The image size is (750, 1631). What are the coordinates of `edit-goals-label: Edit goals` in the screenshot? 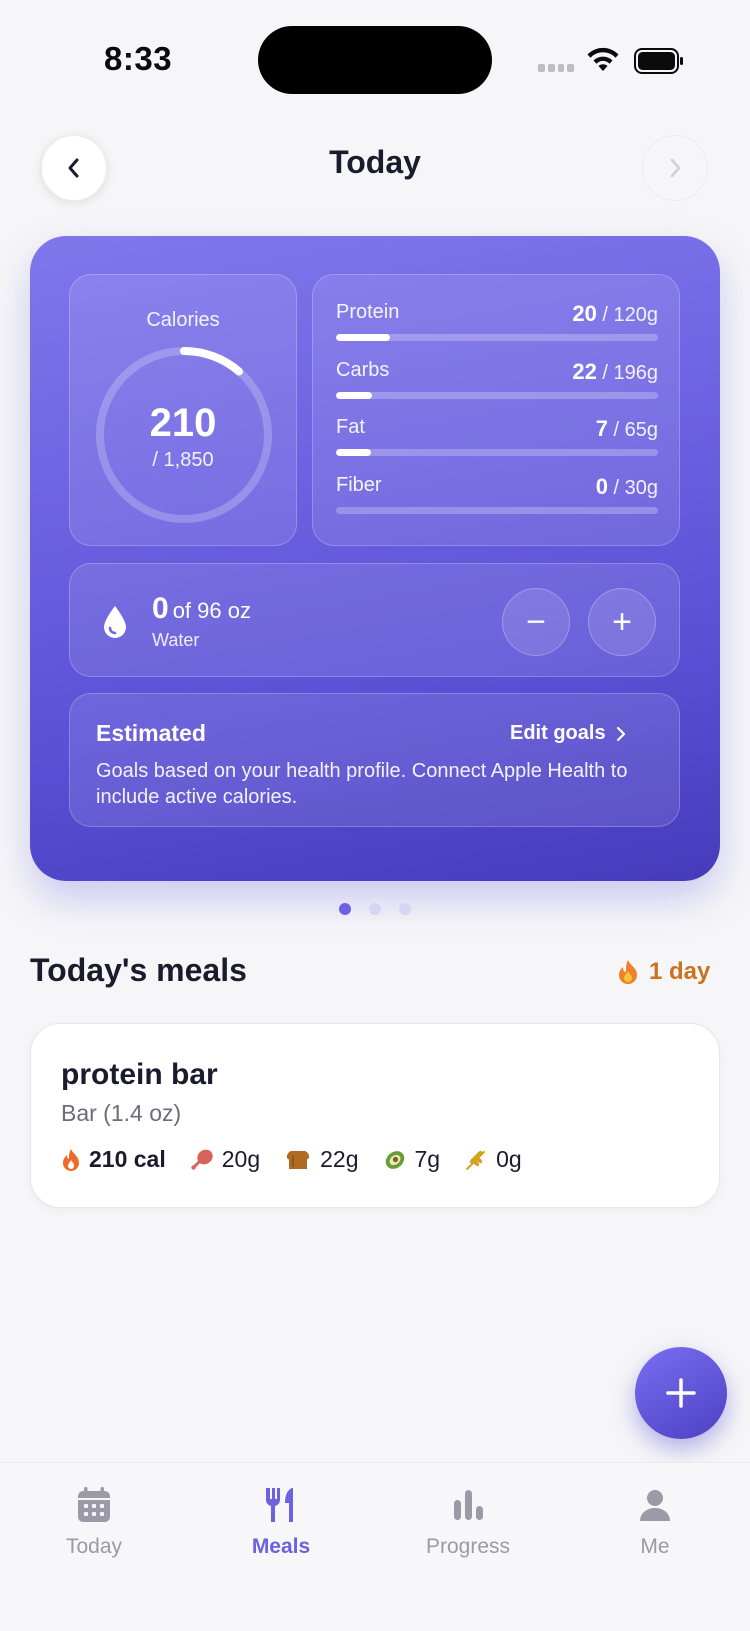 It's located at (558, 733).